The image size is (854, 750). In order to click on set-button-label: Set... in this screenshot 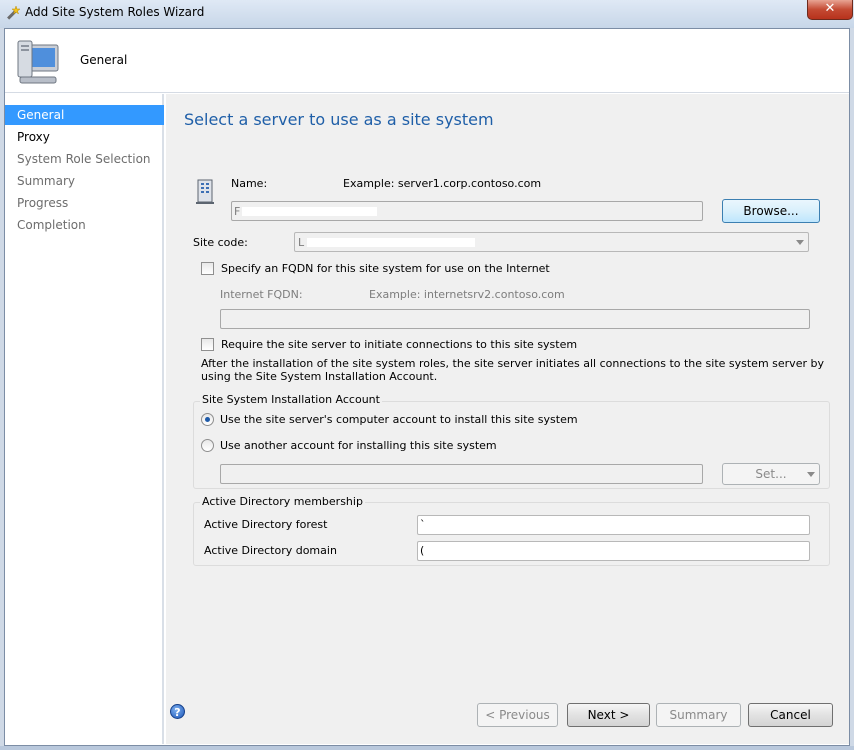, I will do `click(771, 474)`.